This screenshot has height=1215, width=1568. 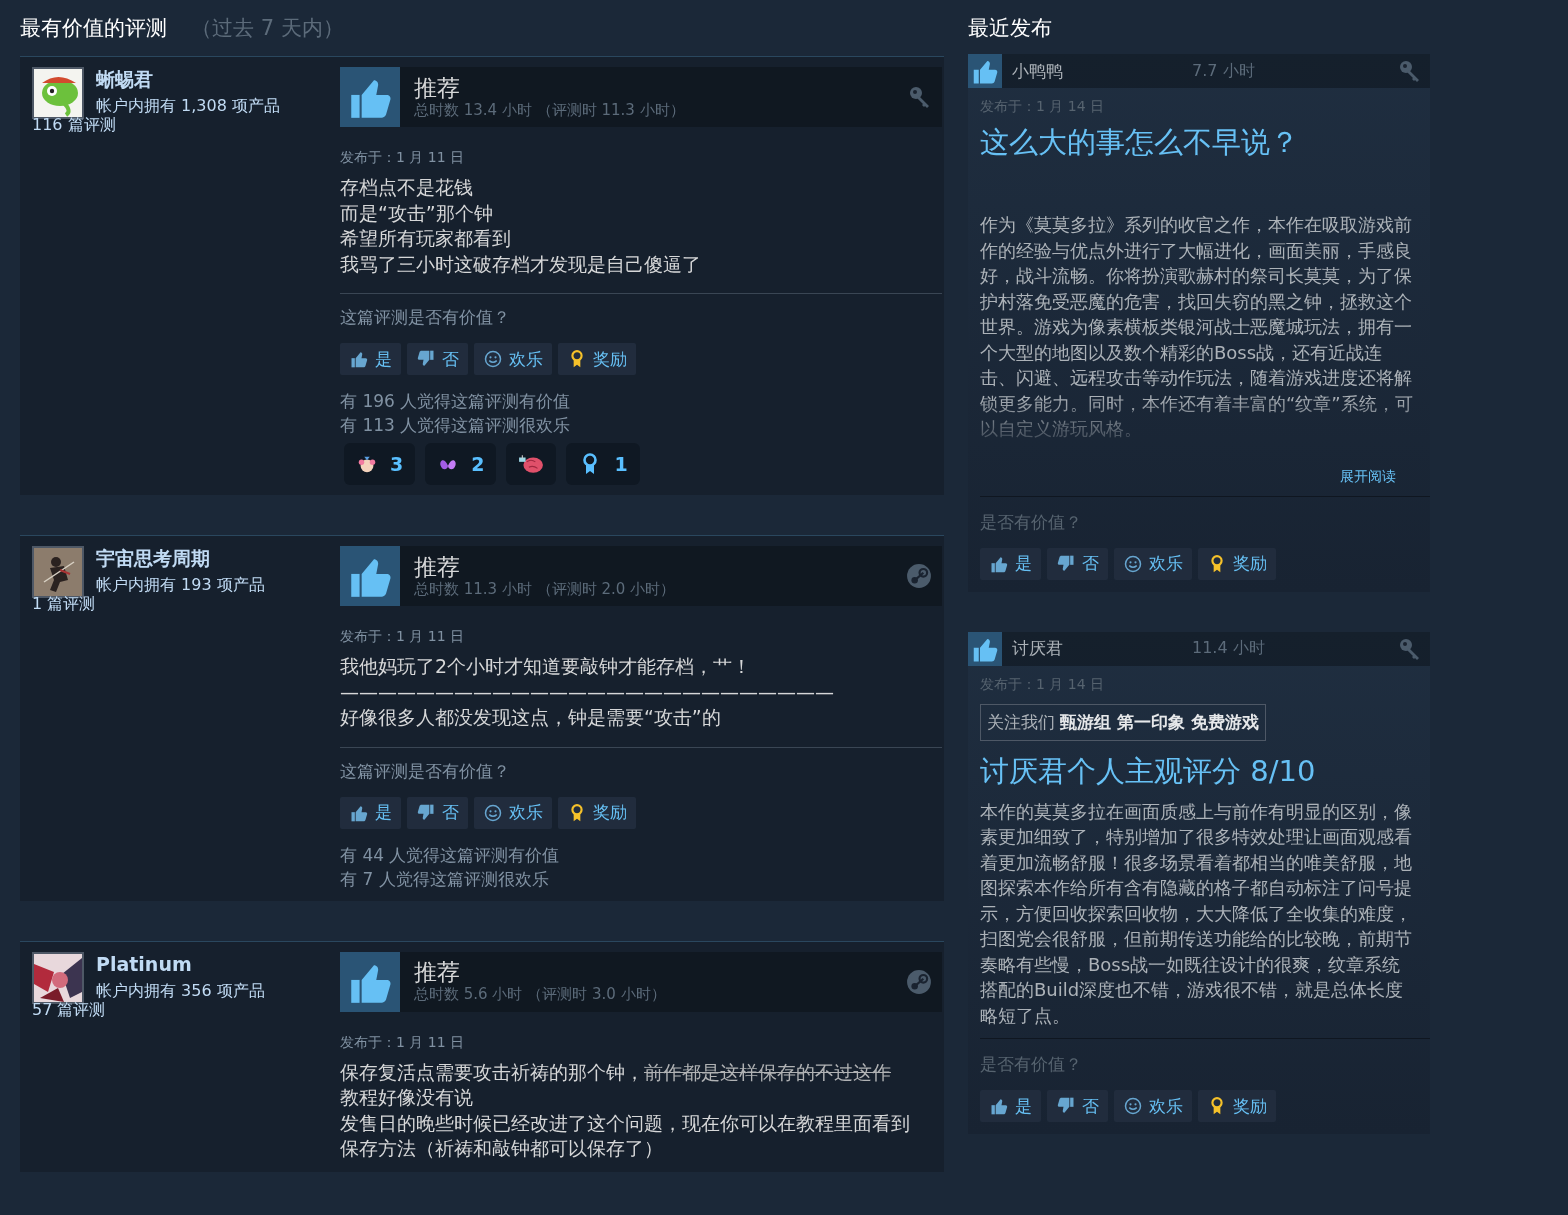 What do you see at coordinates (461, 464) in the screenshot?
I see `reaction-badge: 2` at bounding box center [461, 464].